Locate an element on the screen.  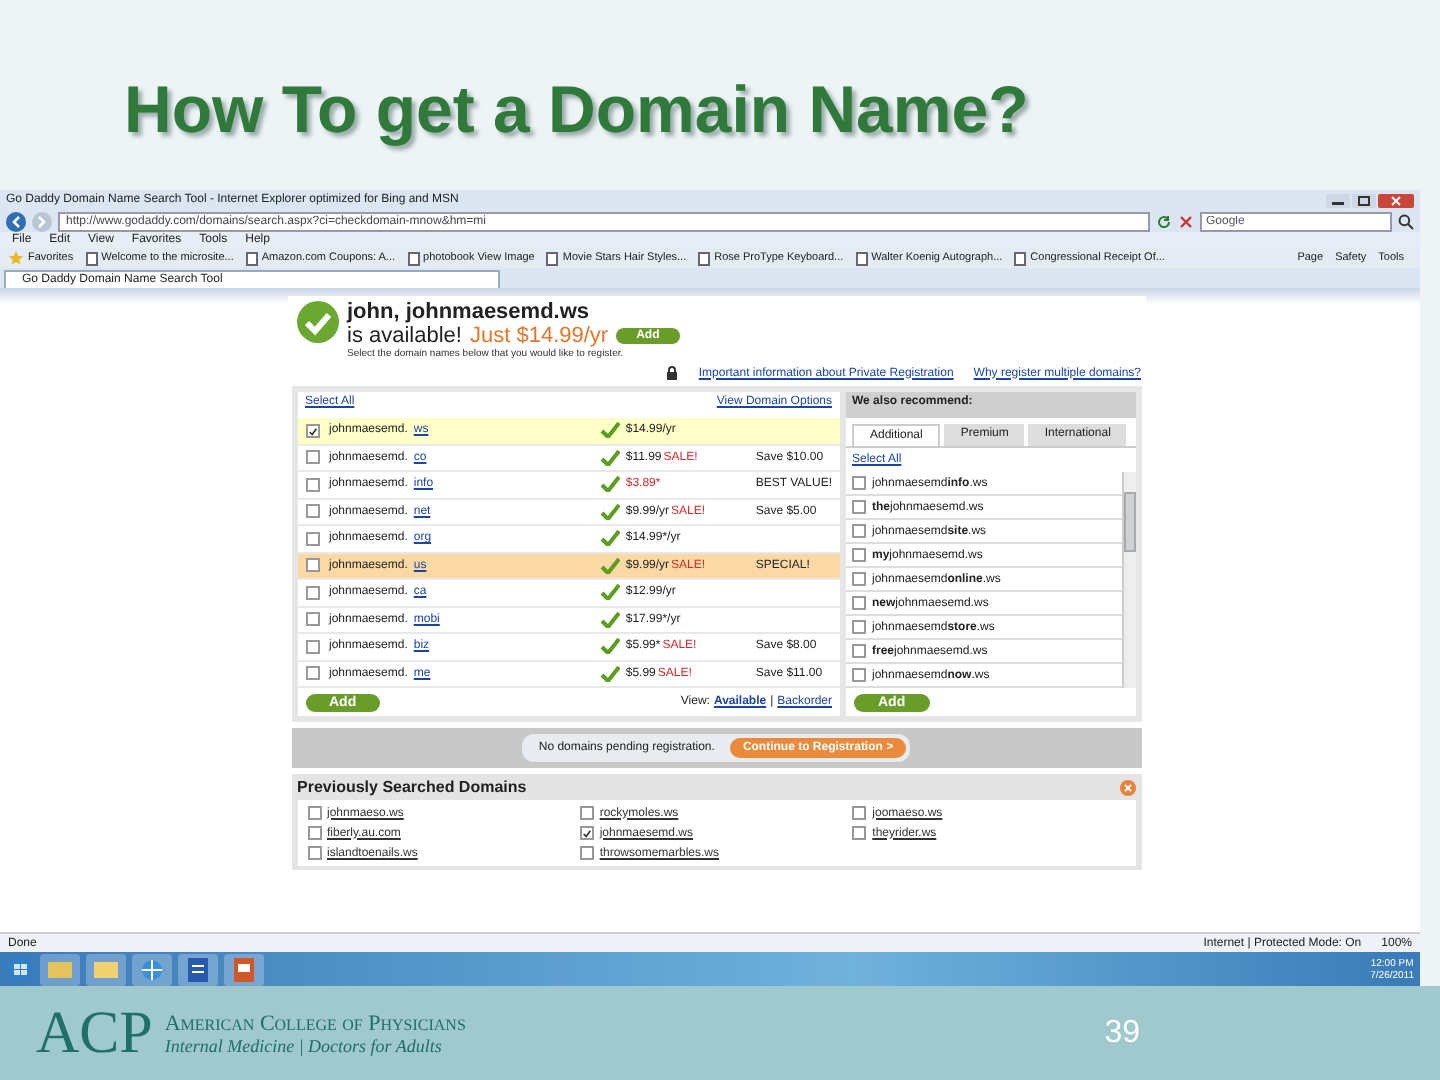
logo-name: American College of Physicians is located at coordinates (315, 1023).